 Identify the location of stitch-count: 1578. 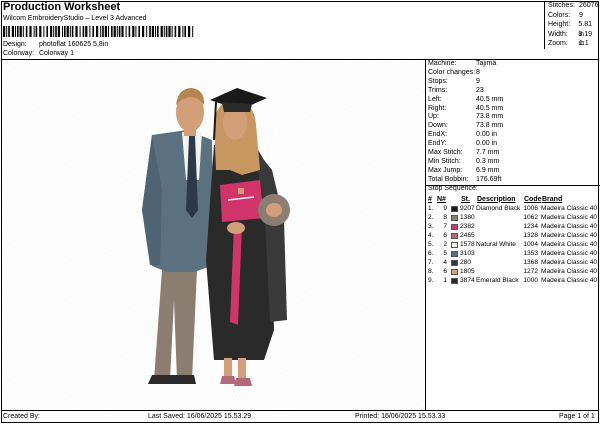
(467, 244).